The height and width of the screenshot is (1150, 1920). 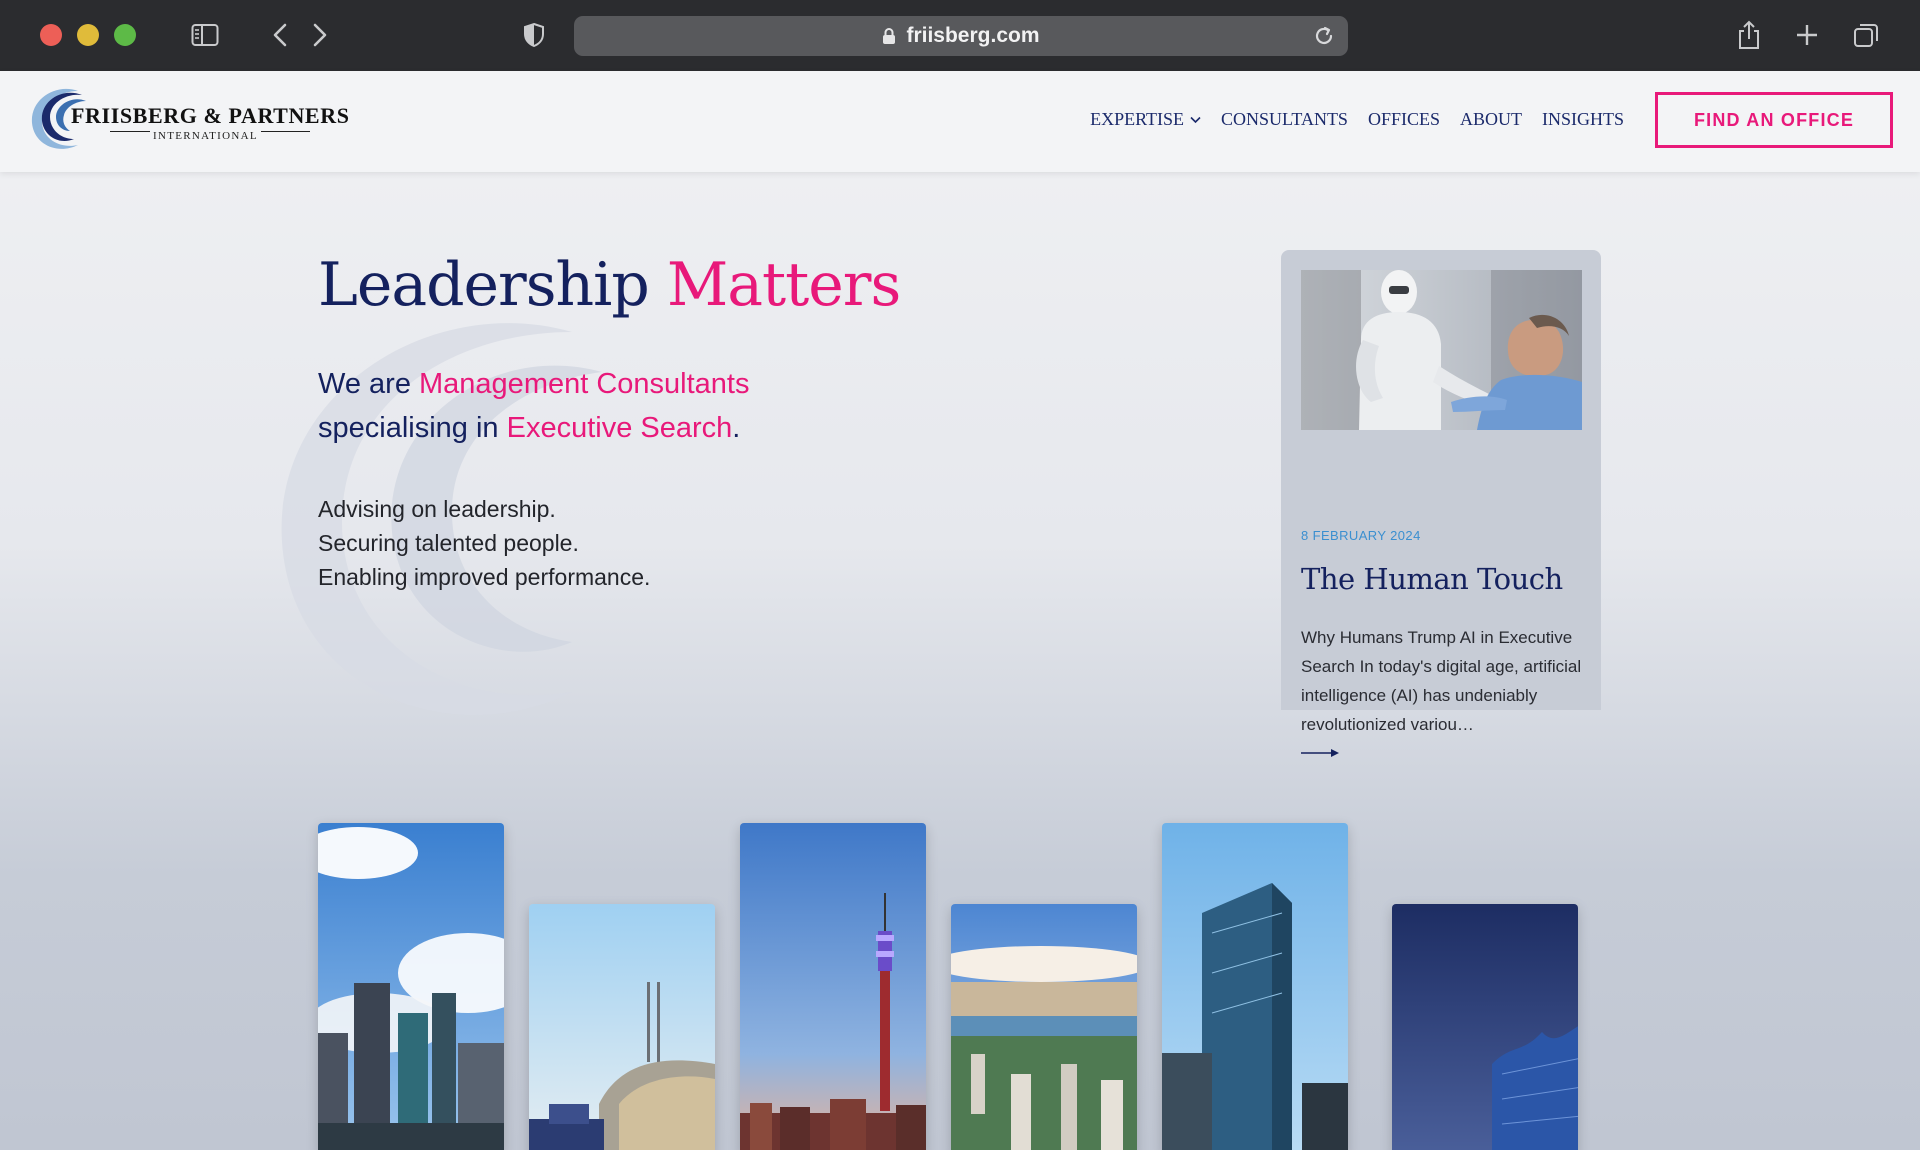 I want to click on nav-about: ABOUT, so click(x=1491, y=119).